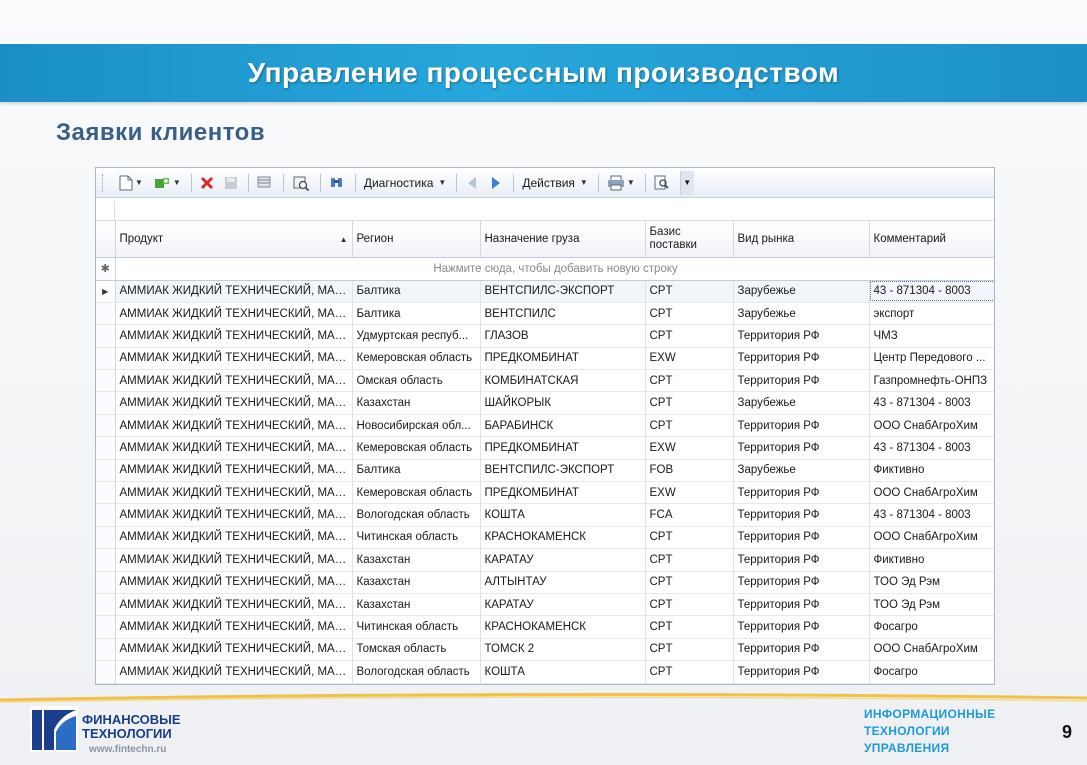 The width and height of the screenshot is (1087, 765). What do you see at coordinates (563, 672) in the screenshot?
I see `cell-destination: КОШТА` at bounding box center [563, 672].